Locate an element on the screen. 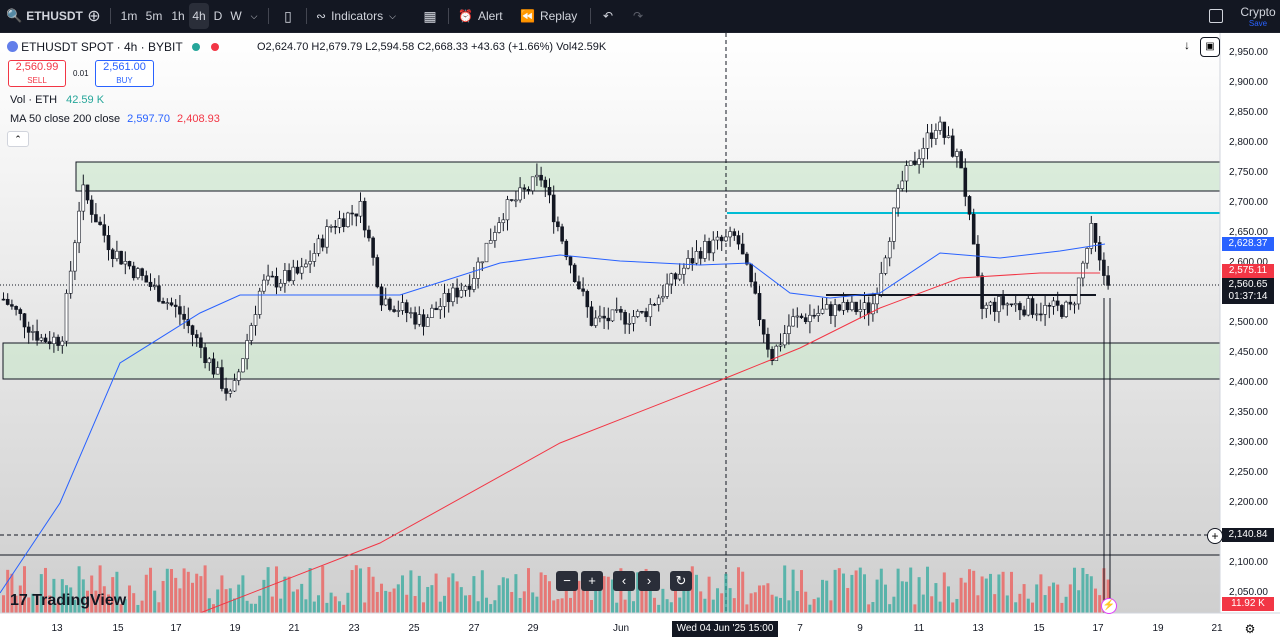 Image resolution: width=1280 pixels, height=642 pixels. candle-type-icon: ▯ is located at coordinates (288, 16).